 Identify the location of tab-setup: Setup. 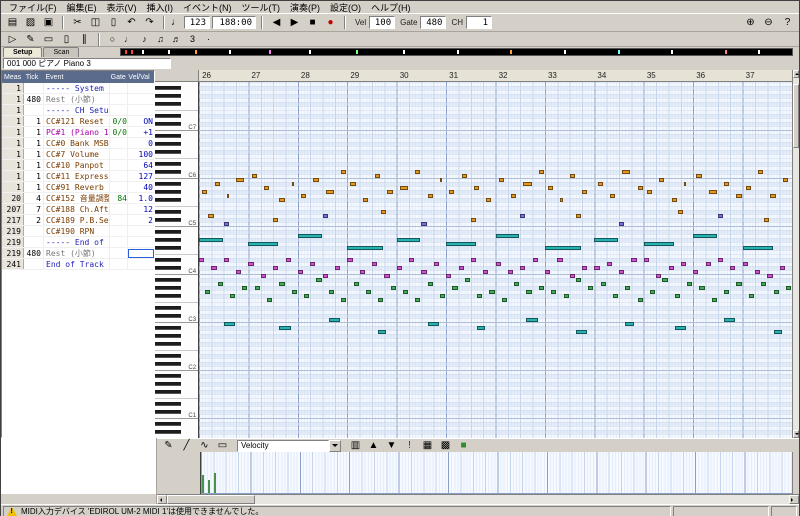
(23, 52).